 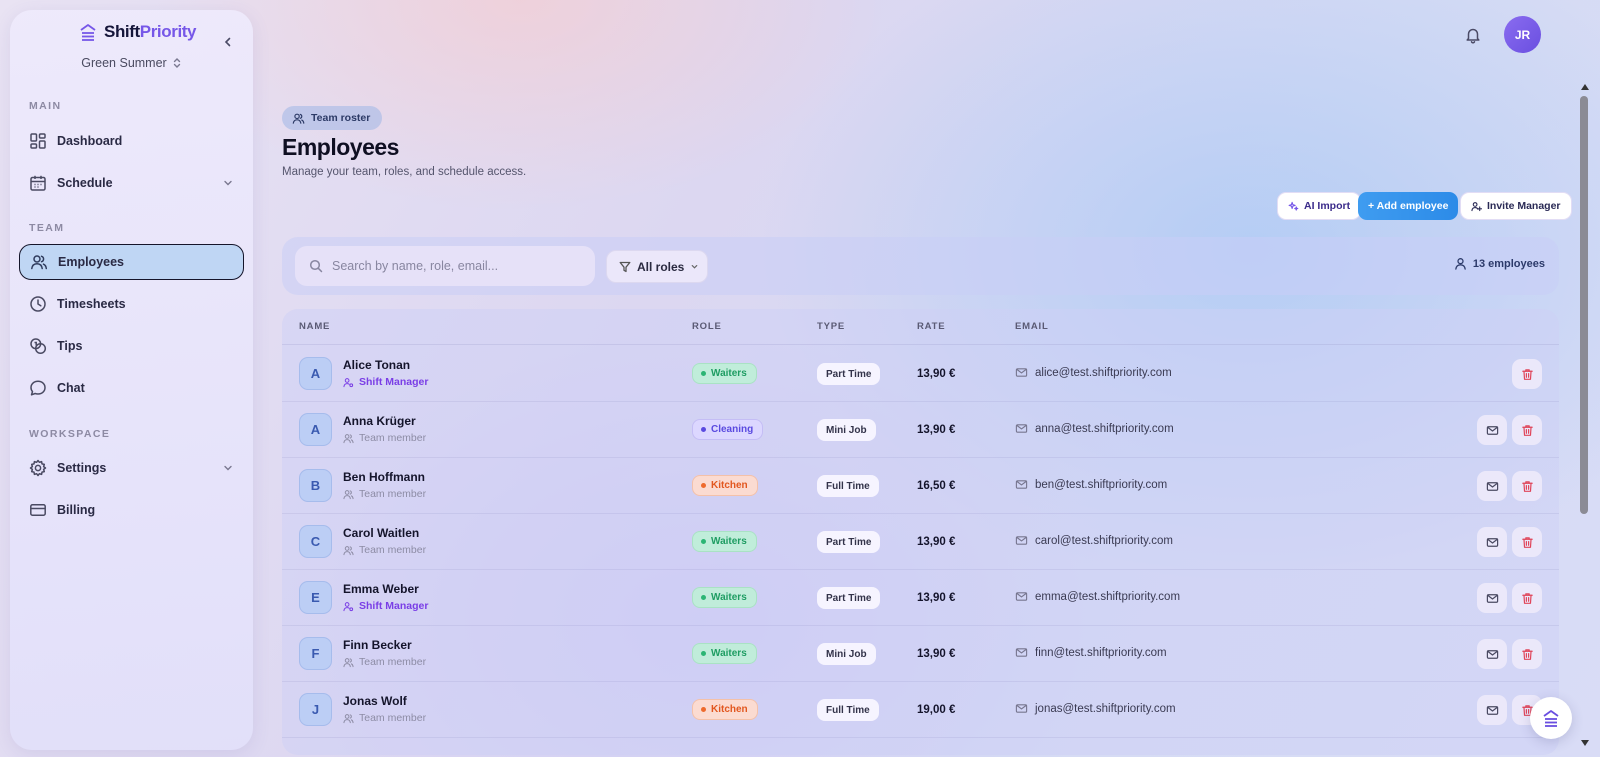 I want to click on column-header-email: EMAIL, so click(x=1032, y=326).